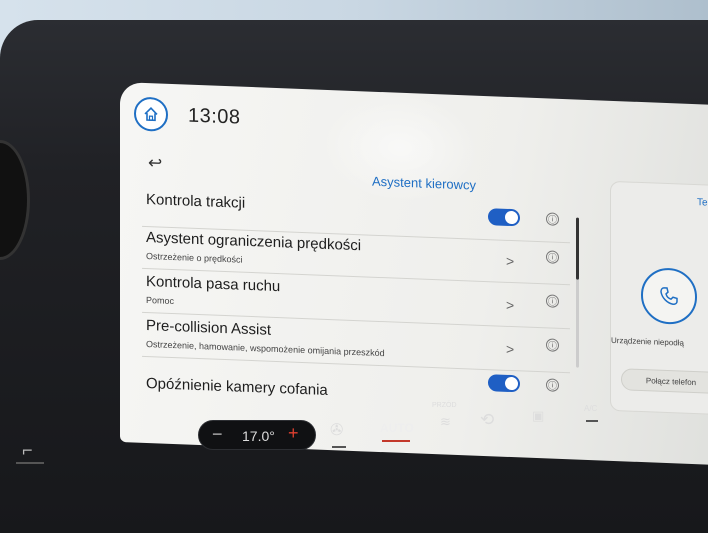  I want to click on setting-sublabel: Ostrzeżenie o prędkości, so click(194, 257).